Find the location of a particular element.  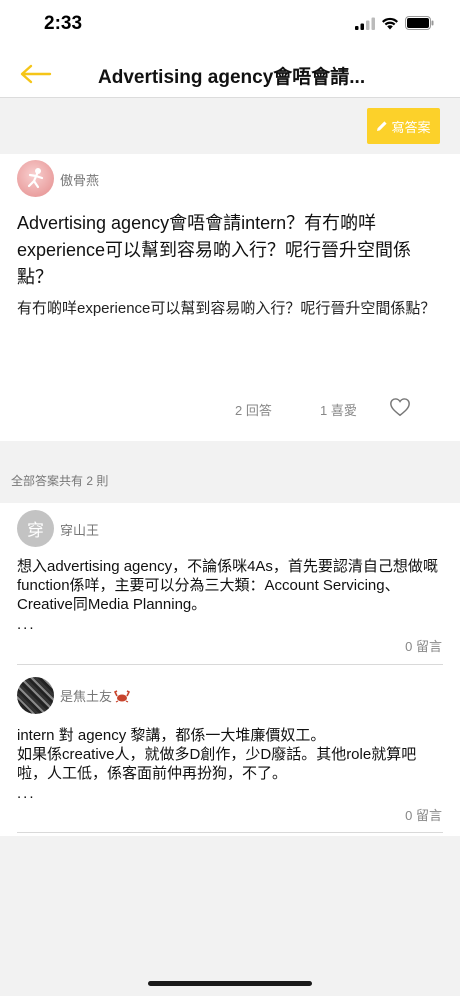

back-arrow-icon is located at coordinates (36, 74).